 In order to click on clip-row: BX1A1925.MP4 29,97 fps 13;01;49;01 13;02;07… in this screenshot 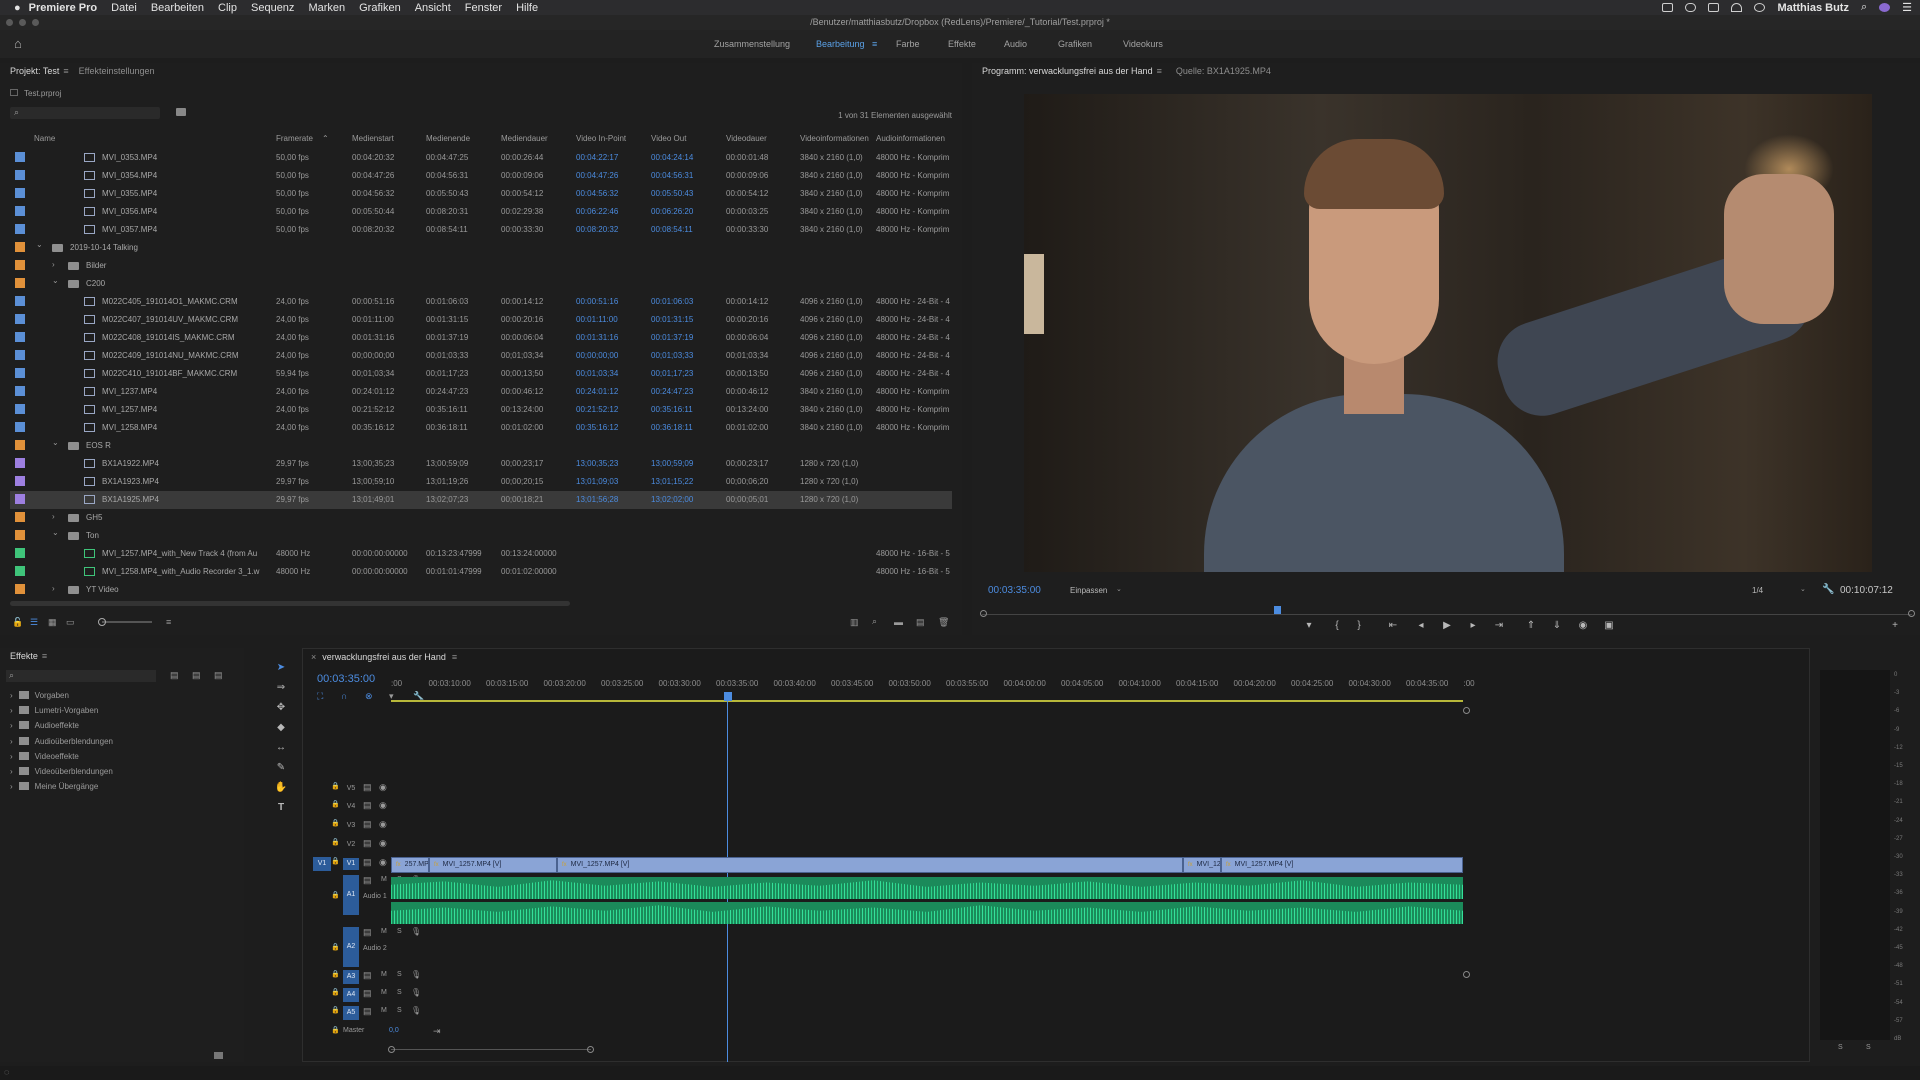, I will do `click(481, 500)`.